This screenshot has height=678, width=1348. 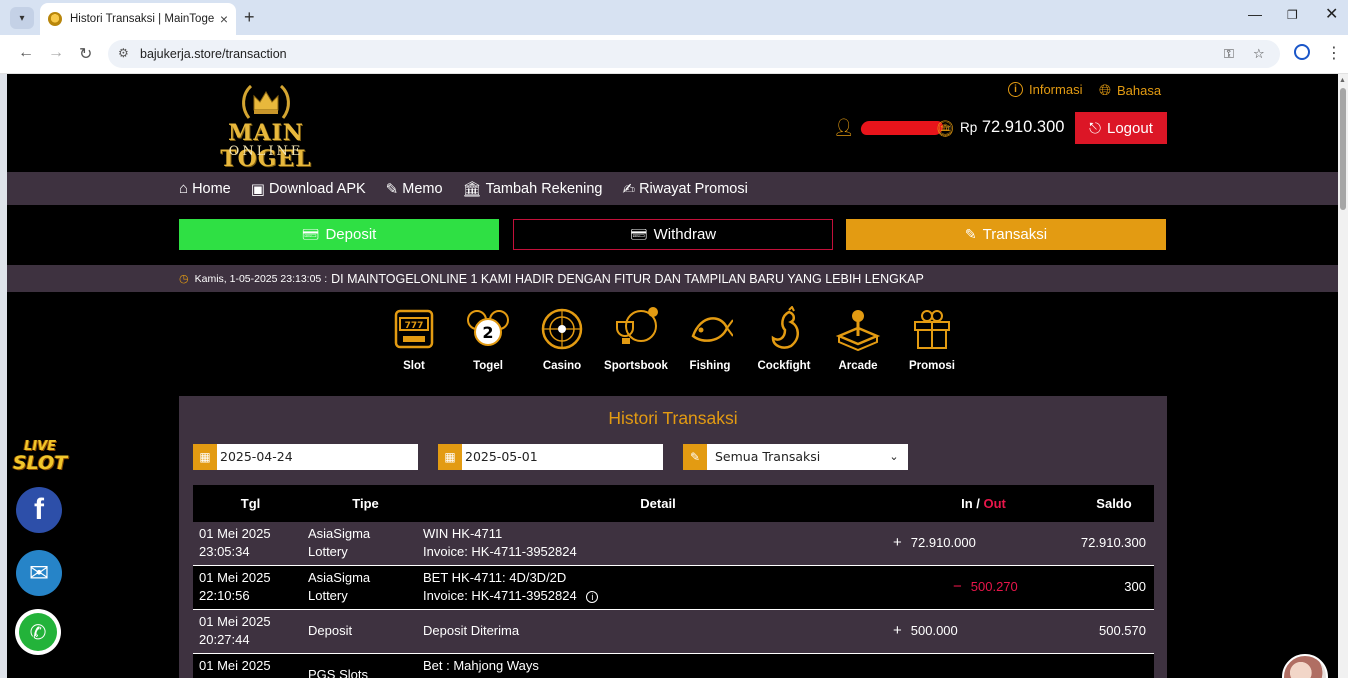 I want to click on date-to-field: ▦ 2025-05-01, so click(x=550, y=457).